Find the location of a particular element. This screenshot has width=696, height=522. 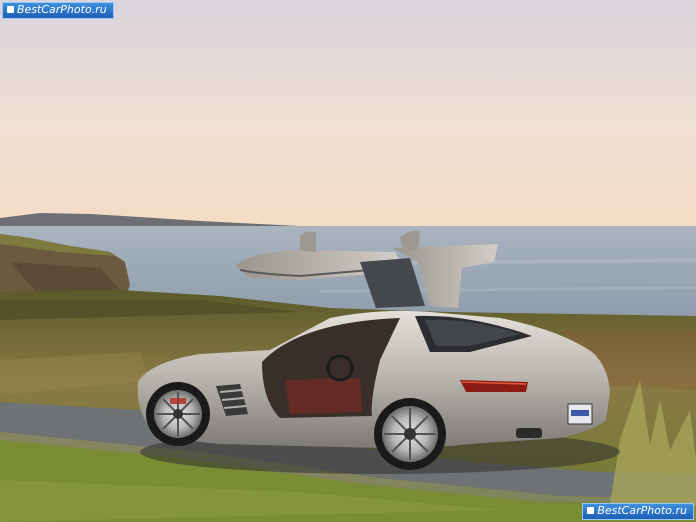

watermark-bottom-text: BestCarPhoto.ru is located at coordinates (642, 510).